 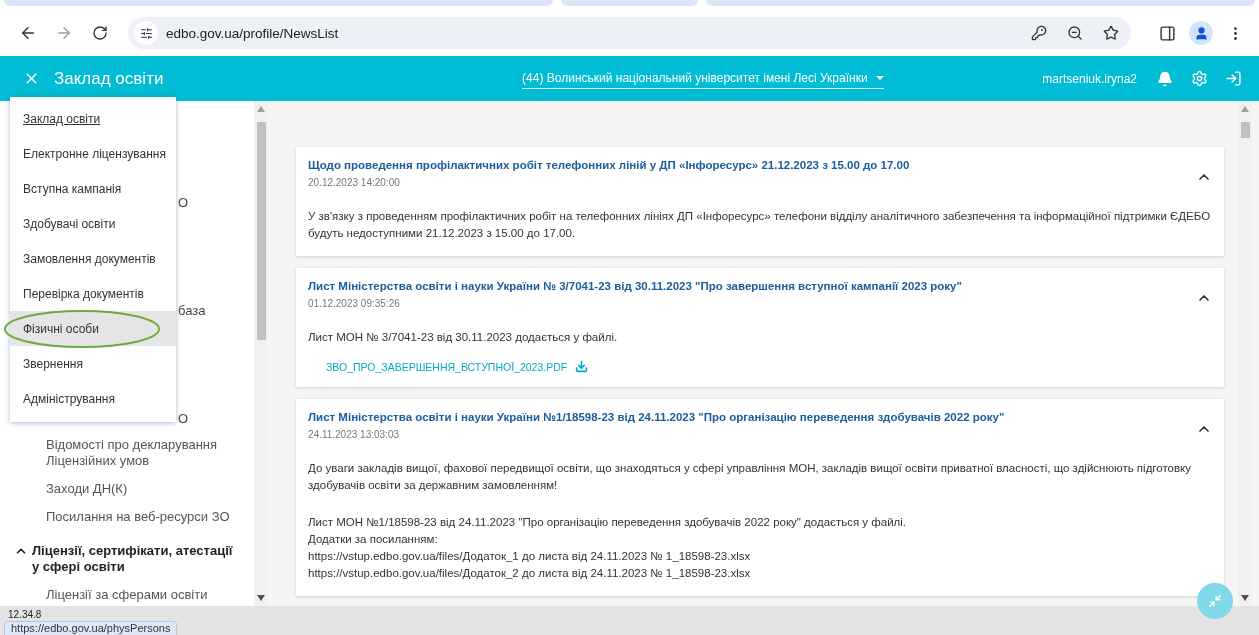 I want to click on address-bar: edbo.gov.ua/profile/NewsList, so click(x=629, y=33).